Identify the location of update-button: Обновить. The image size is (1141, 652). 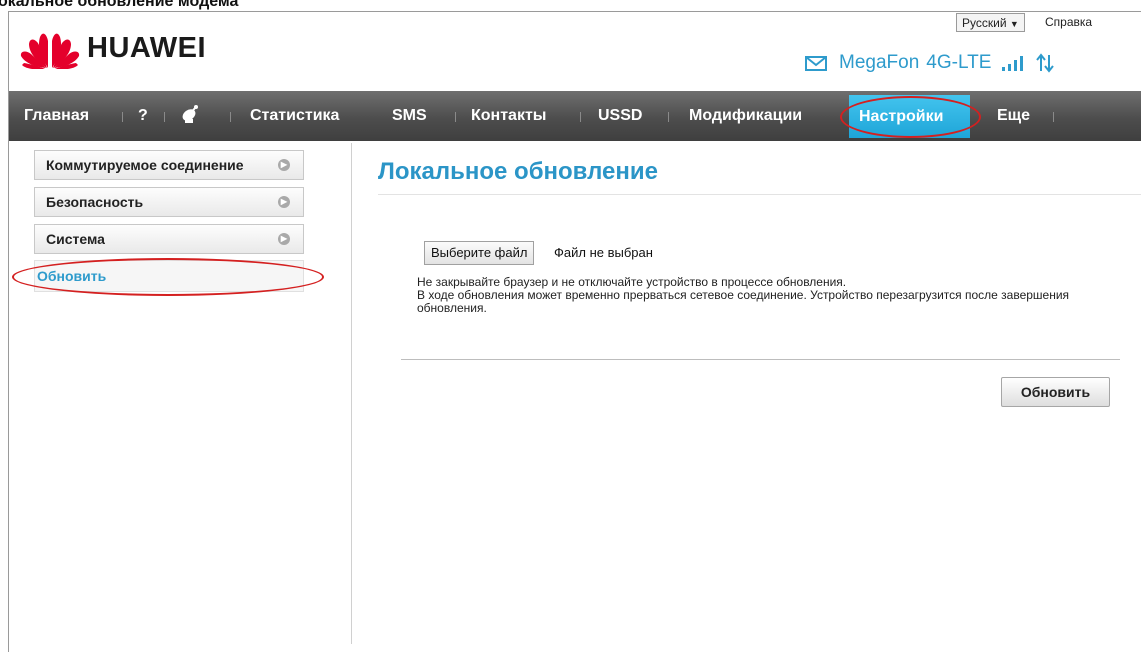
(1055, 392).